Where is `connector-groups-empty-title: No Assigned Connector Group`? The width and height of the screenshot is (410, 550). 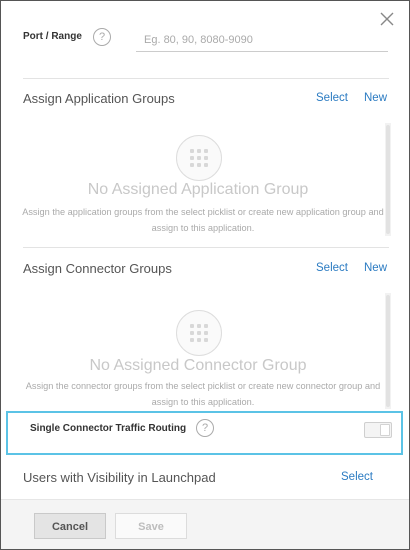
connector-groups-empty-title: No Assigned Connector Group is located at coordinates (198, 365).